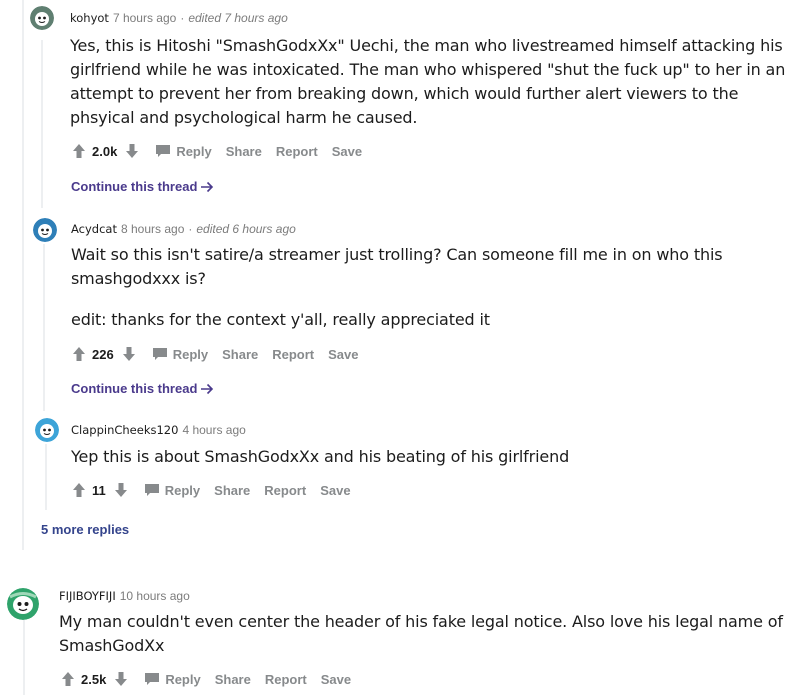 This screenshot has width=800, height=695. Describe the element at coordinates (105, 151) in the screenshot. I see `vote-score: 2.0k` at that location.